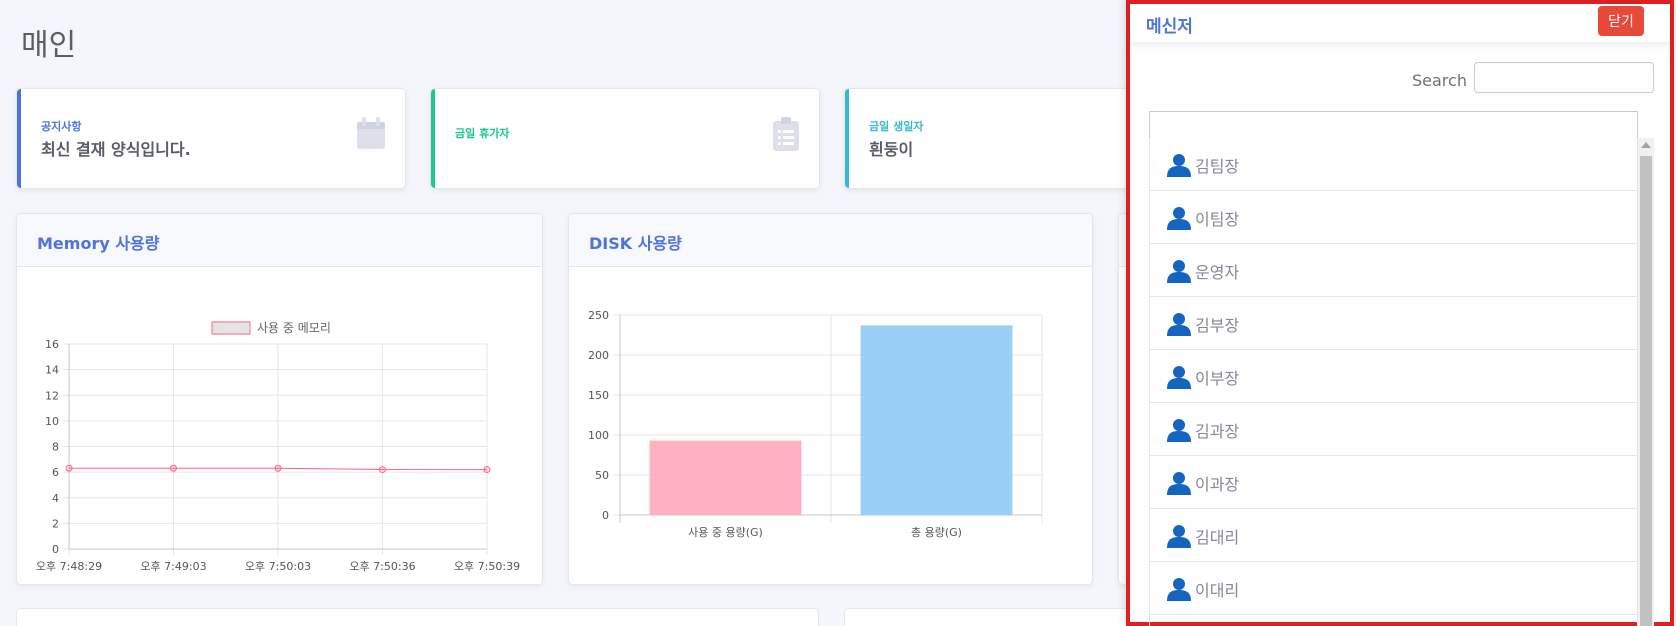 The height and width of the screenshot is (626, 1676). I want to click on user-name: 이대리, so click(1217, 590).